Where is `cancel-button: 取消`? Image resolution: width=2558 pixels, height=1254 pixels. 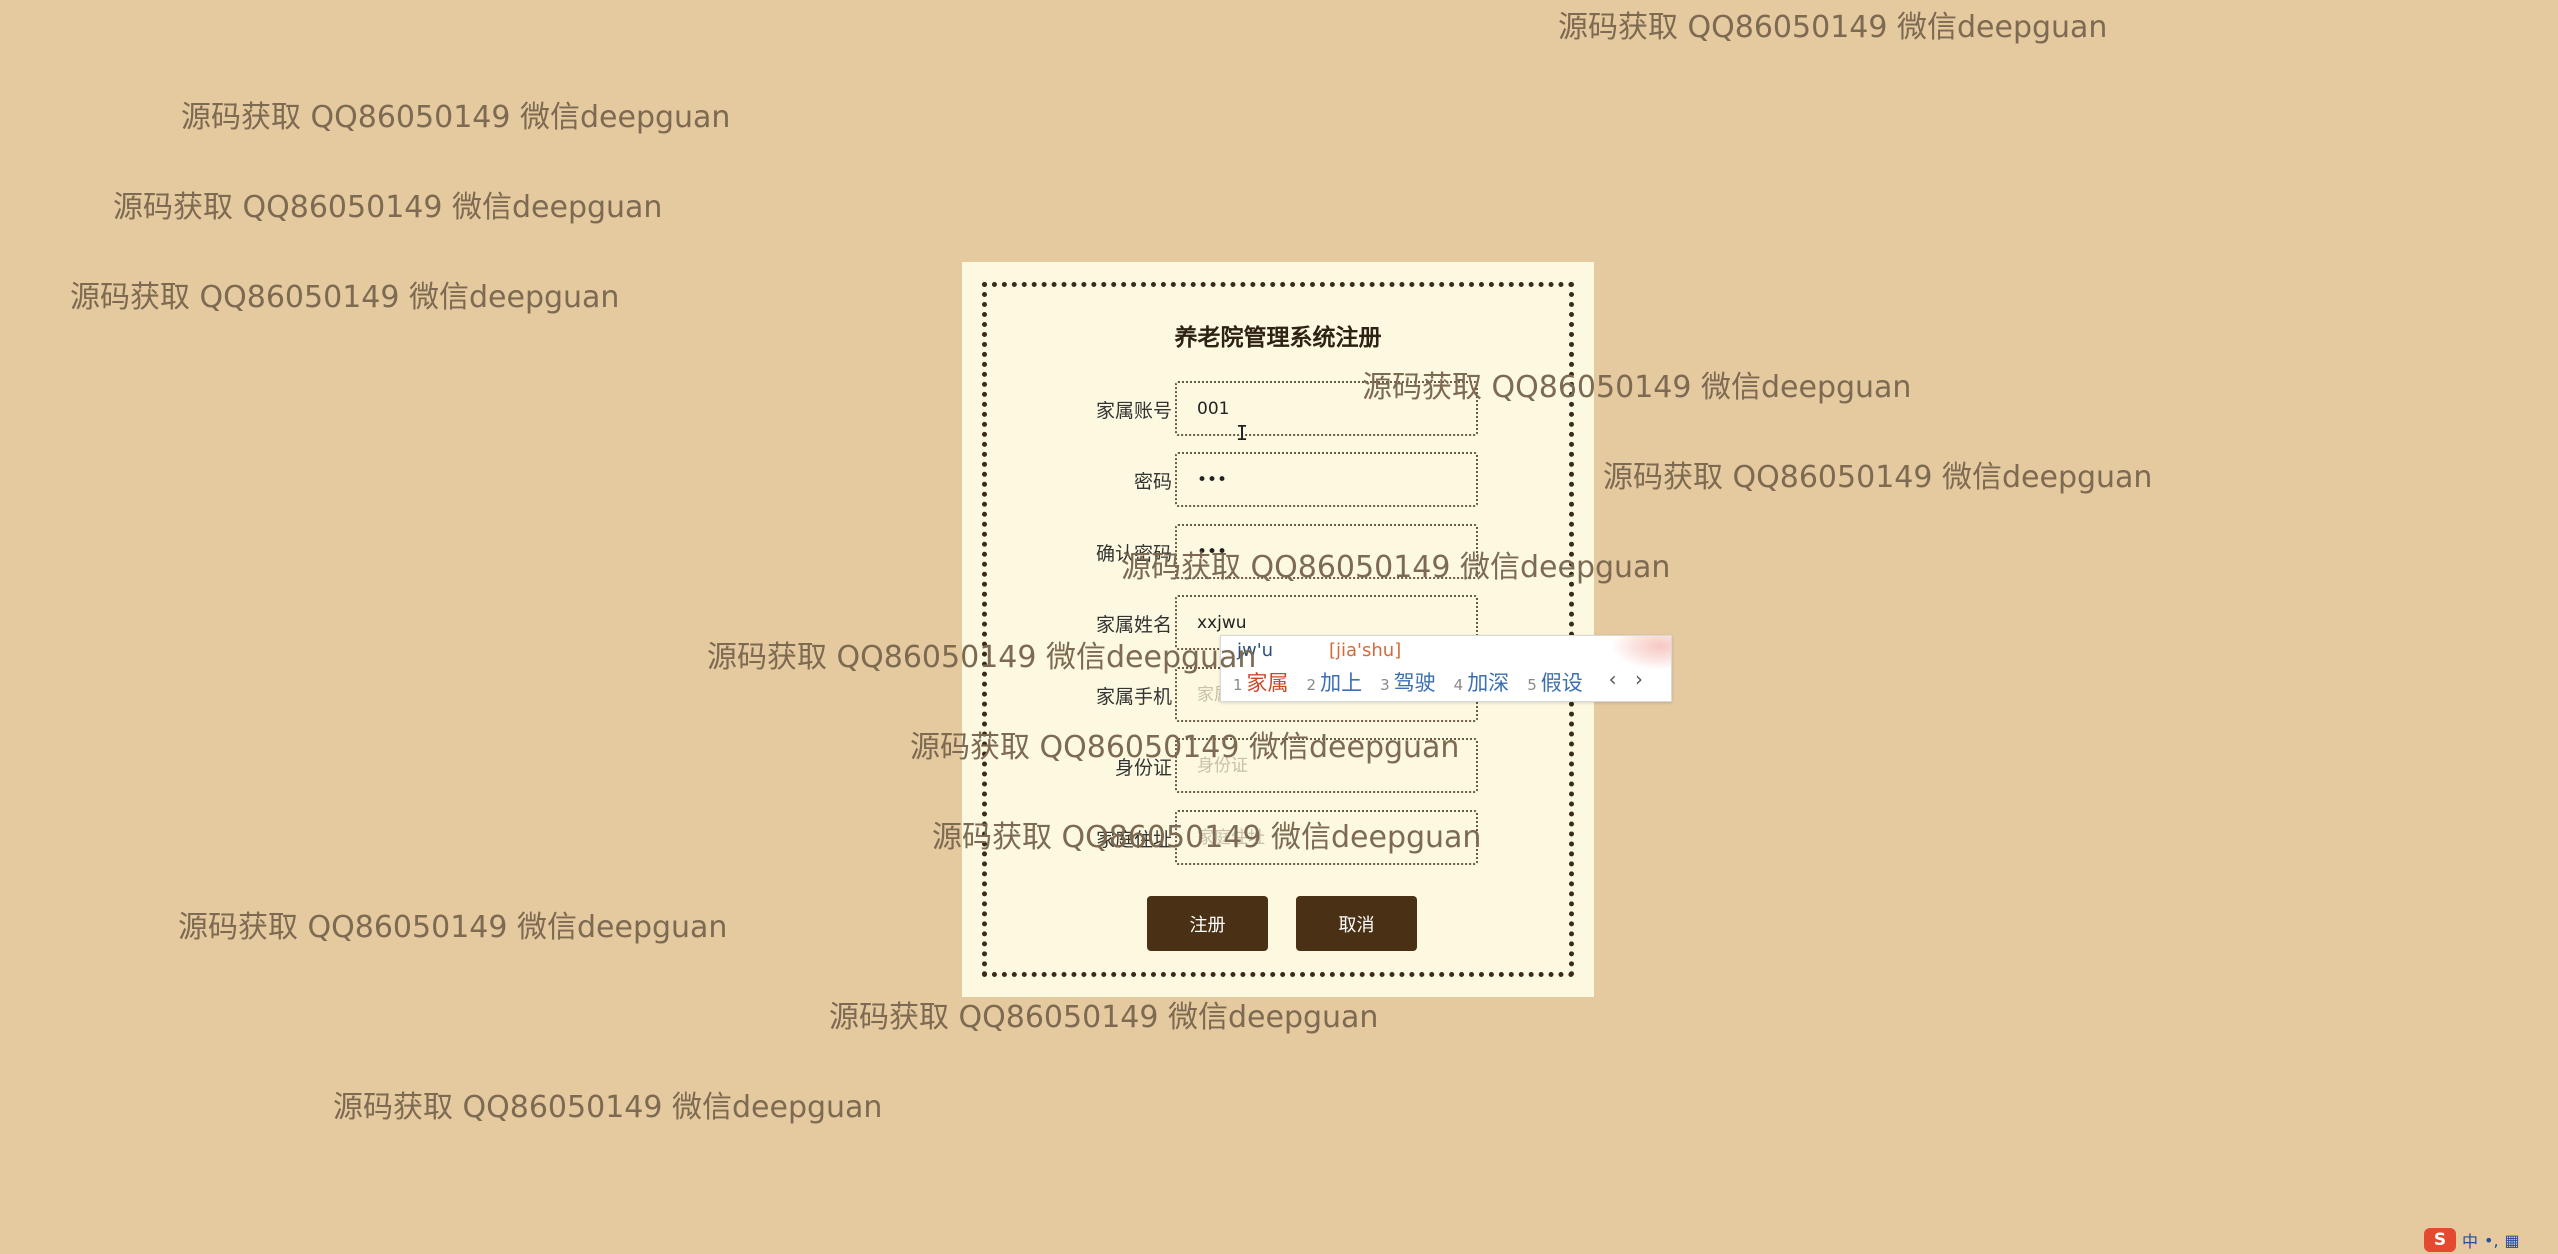 cancel-button: 取消 is located at coordinates (1356, 923).